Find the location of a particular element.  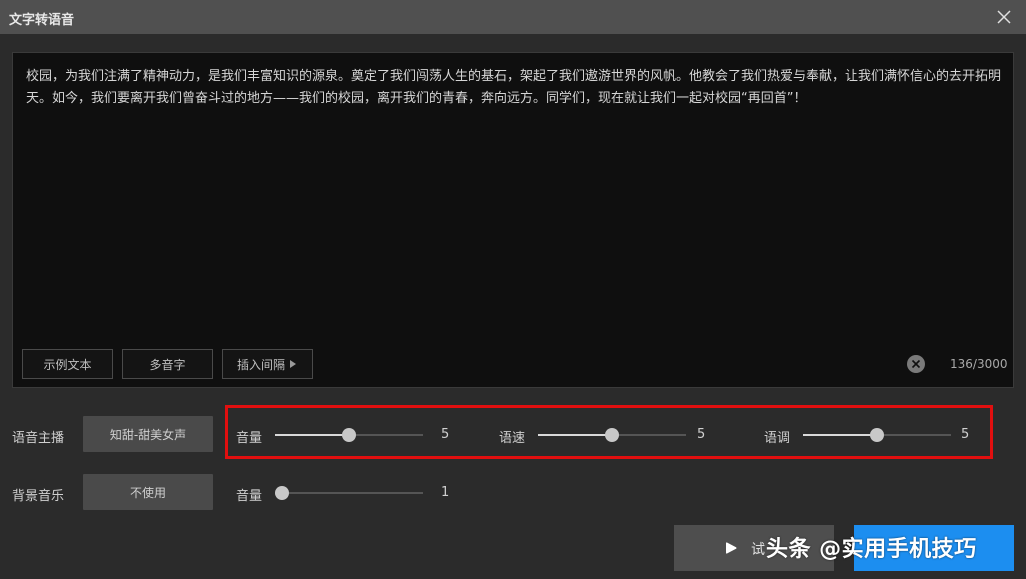

bgm-volume-value: 1 is located at coordinates (445, 492).